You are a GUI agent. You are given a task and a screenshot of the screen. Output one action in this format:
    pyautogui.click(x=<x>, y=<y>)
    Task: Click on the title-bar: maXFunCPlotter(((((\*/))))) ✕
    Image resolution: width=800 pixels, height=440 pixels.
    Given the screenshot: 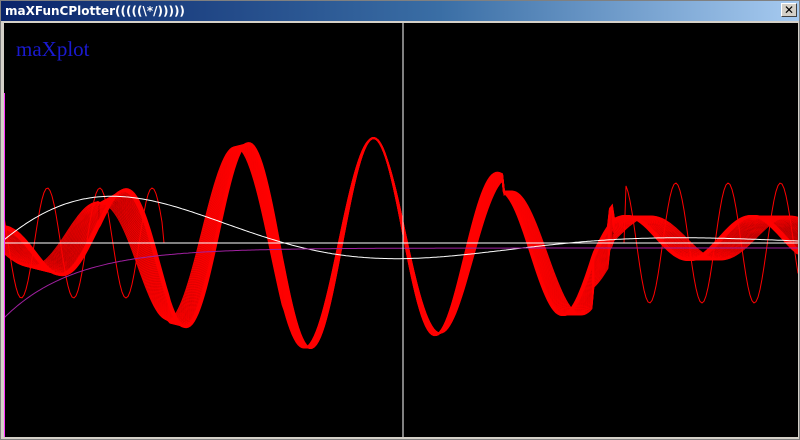 What is the action you would take?
    pyautogui.click(x=400, y=11)
    